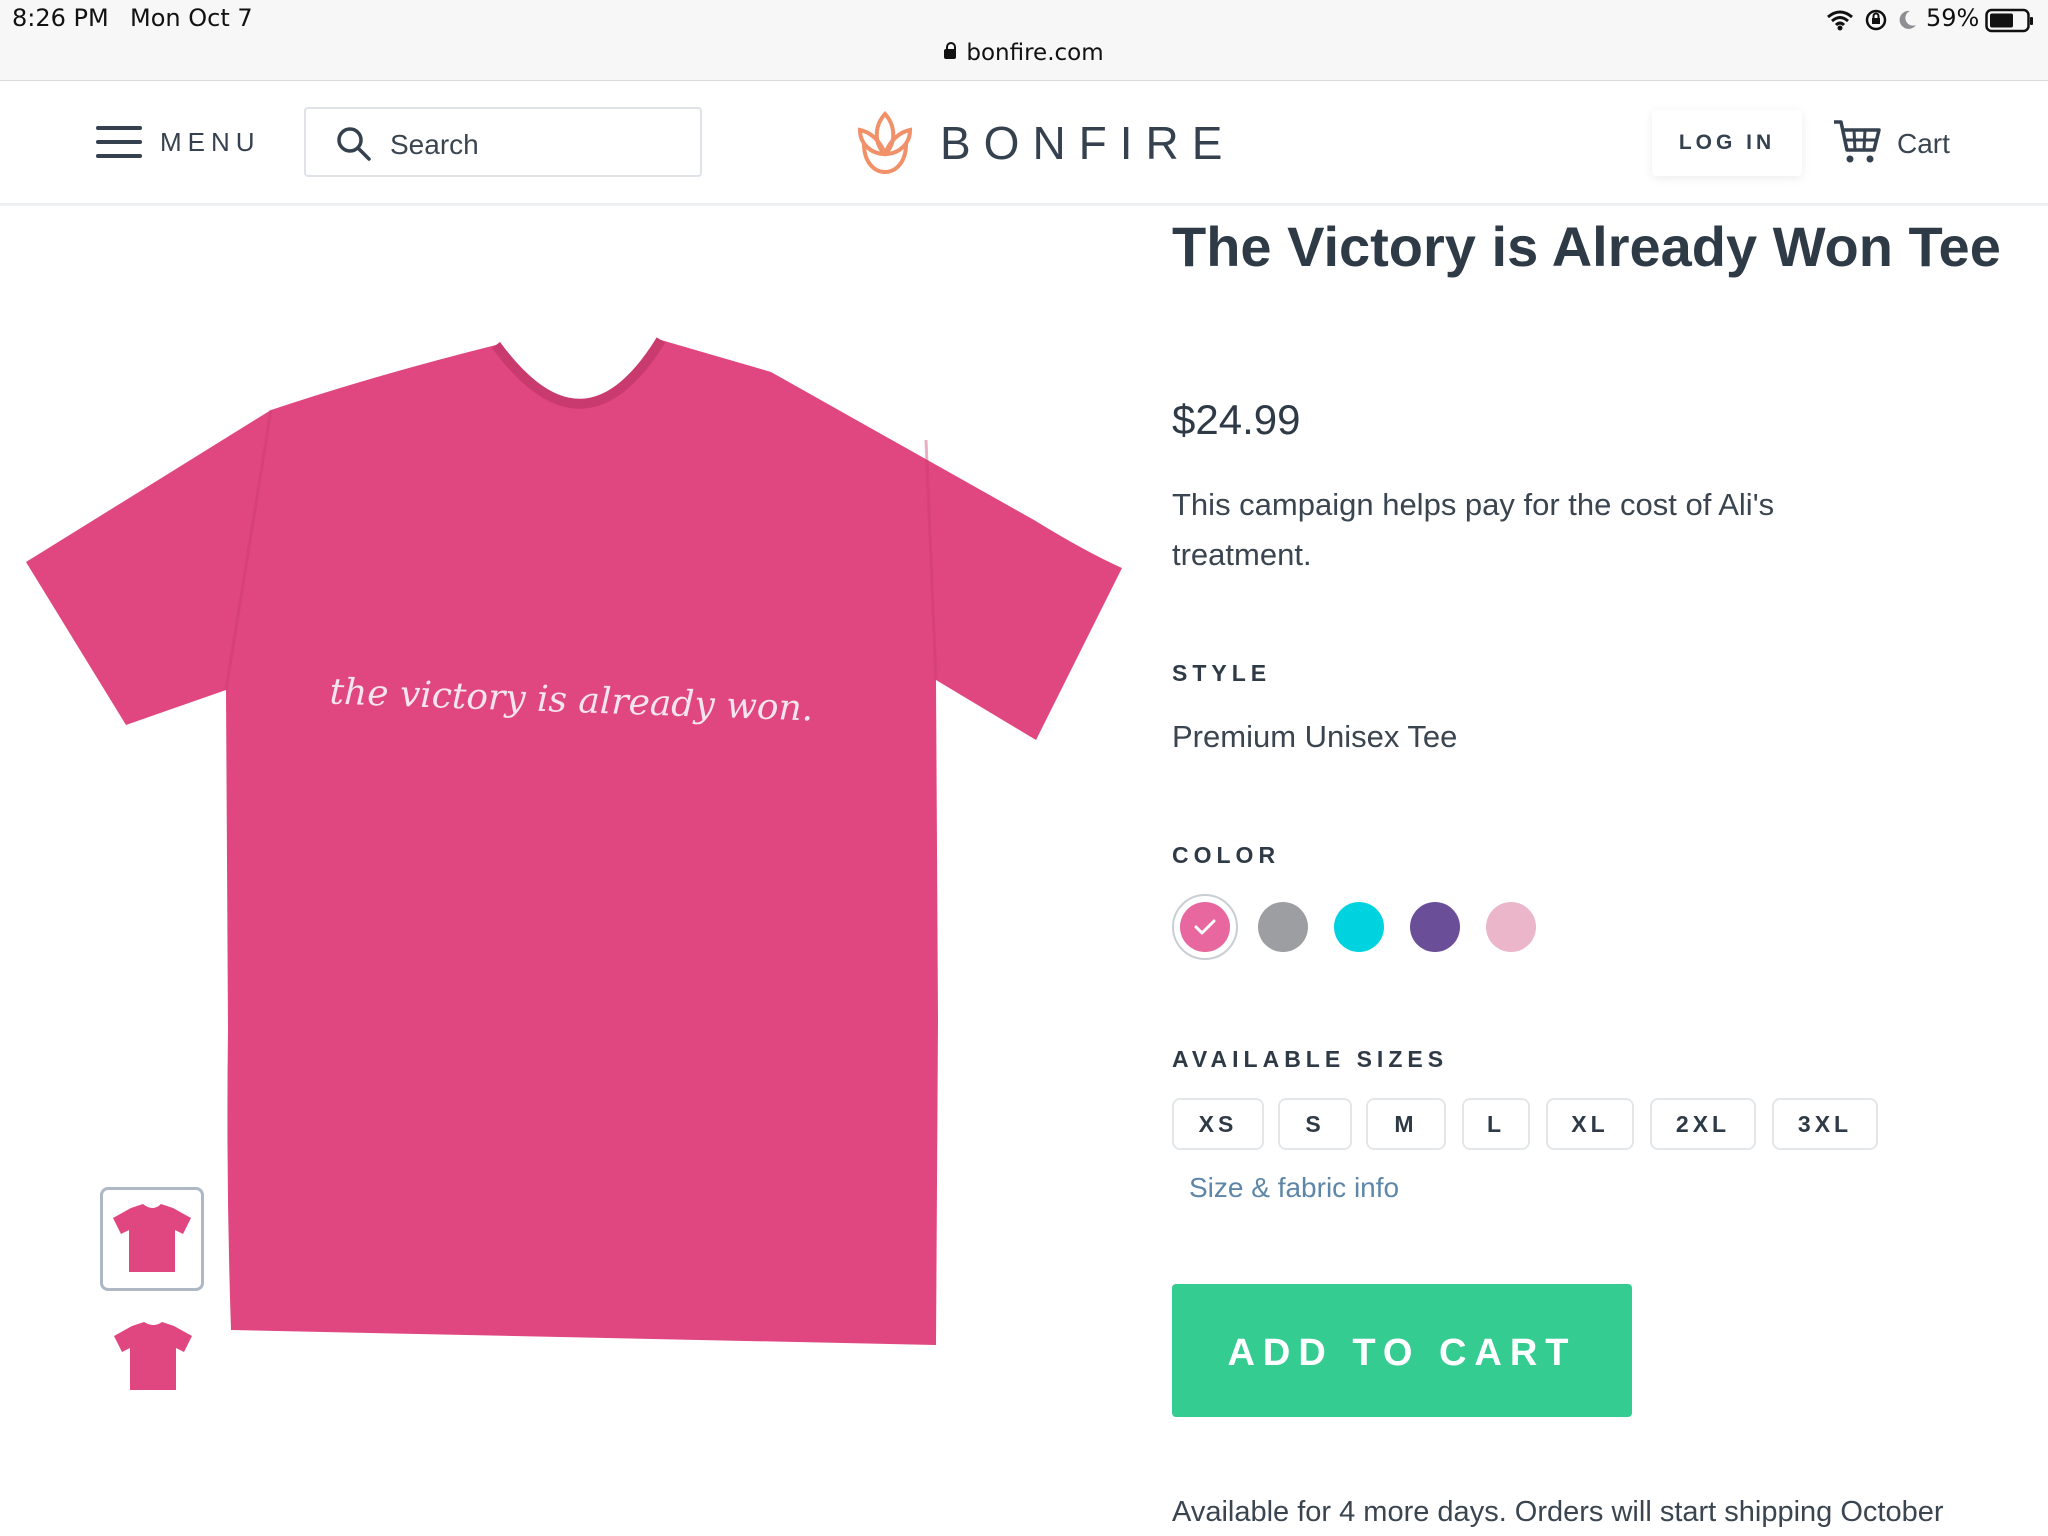  What do you see at coordinates (2009, 20) in the screenshot?
I see `battery-icon` at bounding box center [2009, 20].